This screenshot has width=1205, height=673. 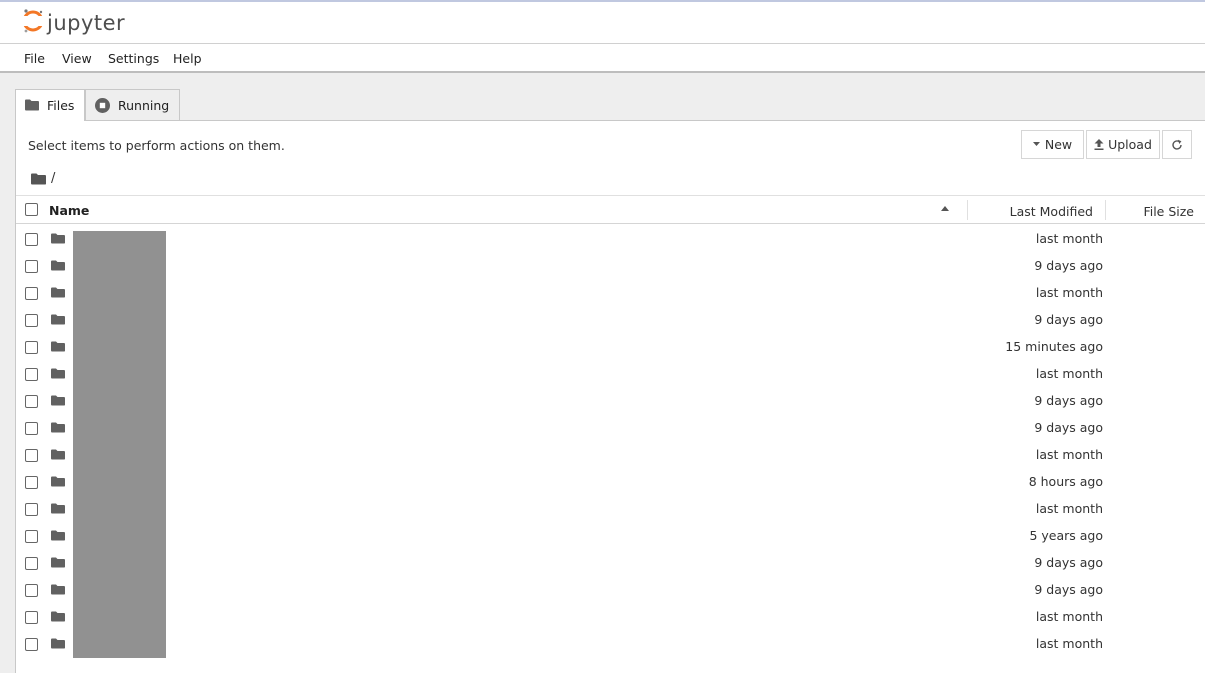 I want to click on stop-circle-icon, so click(x=102, y=107).